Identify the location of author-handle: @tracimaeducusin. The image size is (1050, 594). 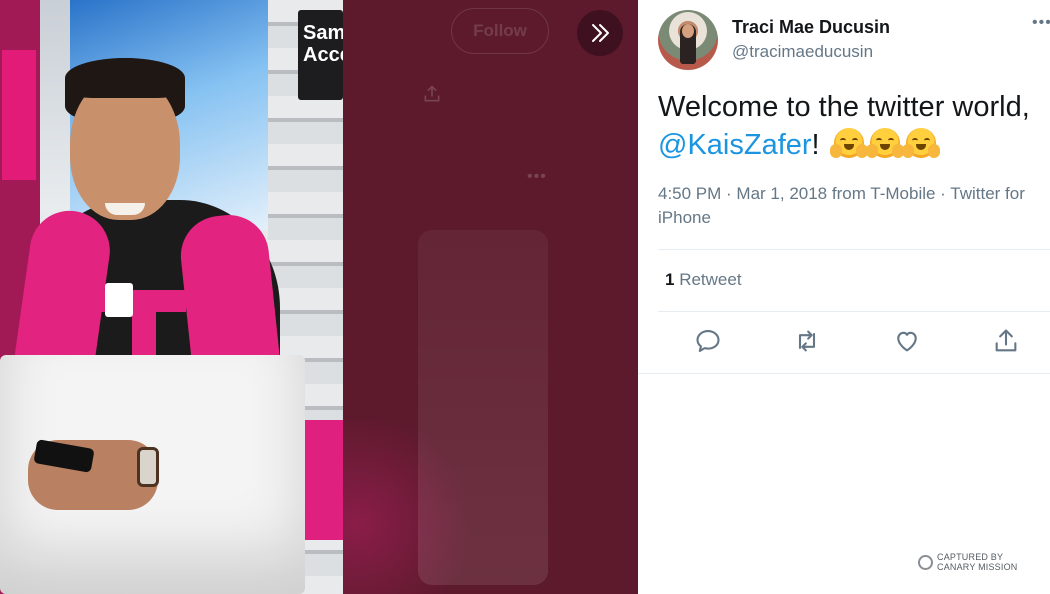
(802, 52).